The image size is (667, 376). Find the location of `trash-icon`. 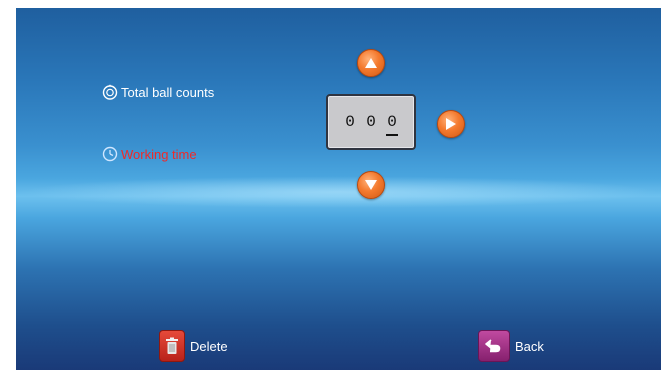

trash-icon is located at coordinates (172, 346).